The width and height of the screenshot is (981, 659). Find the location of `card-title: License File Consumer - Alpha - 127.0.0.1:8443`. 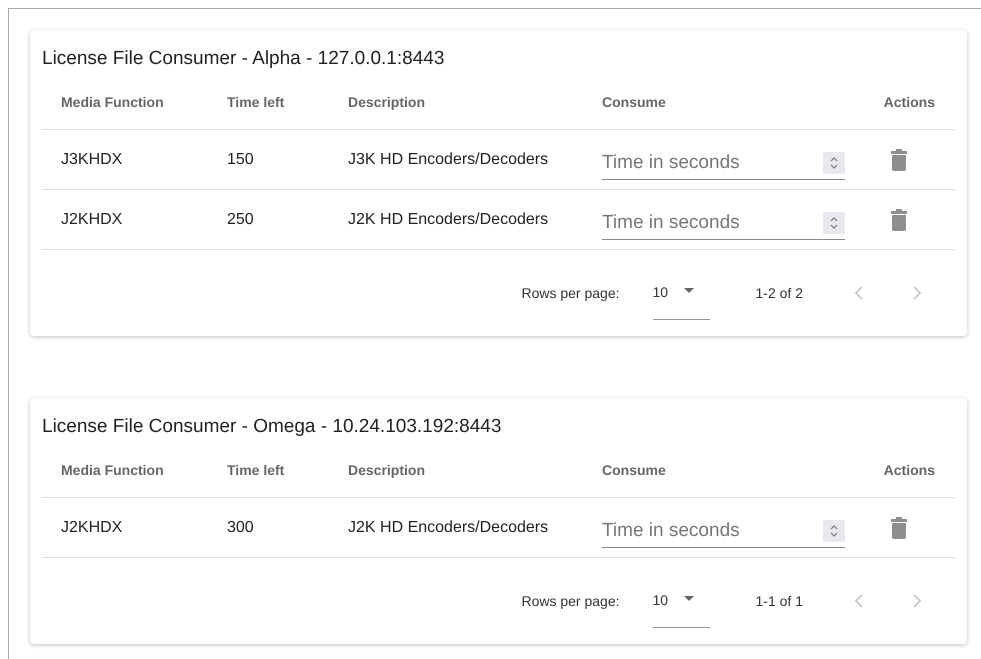

card-title: License File Consumer - Alpha - 127.0.0.1:8443 is located at coordinates (244, 59).